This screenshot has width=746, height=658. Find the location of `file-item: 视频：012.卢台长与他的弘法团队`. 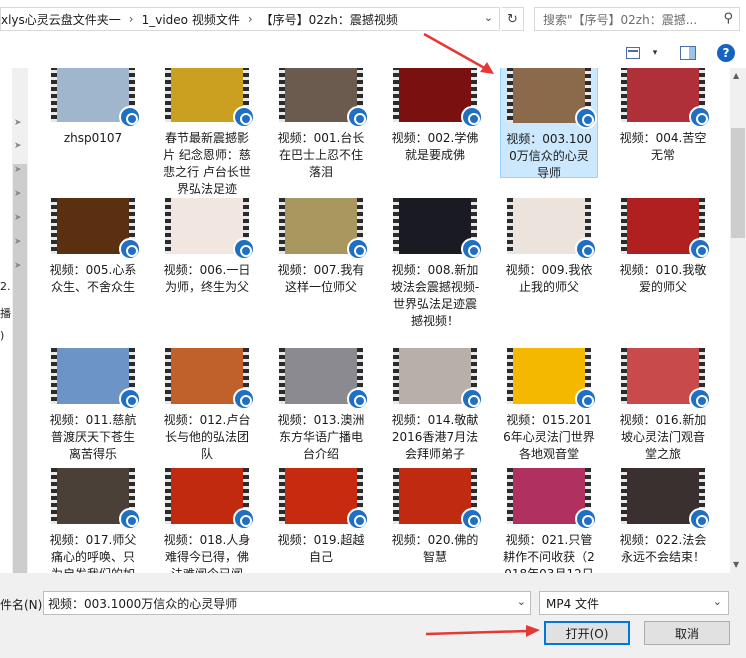

file-item: 视频：012.卢台长与他的弘法团队 is located at coordinates (207, 405).